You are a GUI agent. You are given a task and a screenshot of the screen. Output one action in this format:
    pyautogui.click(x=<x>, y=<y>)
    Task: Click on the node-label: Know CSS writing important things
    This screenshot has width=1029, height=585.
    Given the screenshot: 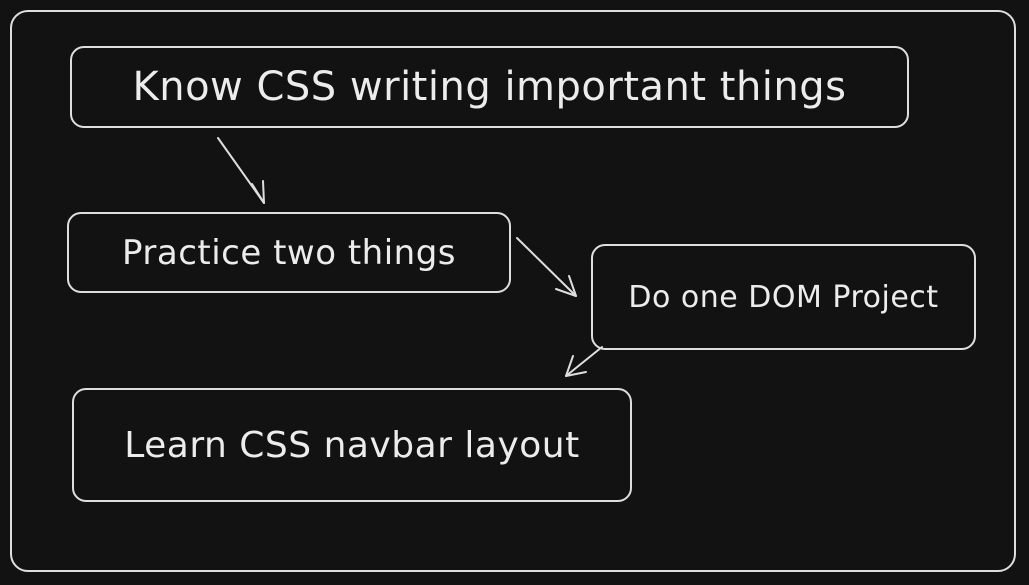 What is the action you would take?
    pyautogui.click(x=489, y=87)
    